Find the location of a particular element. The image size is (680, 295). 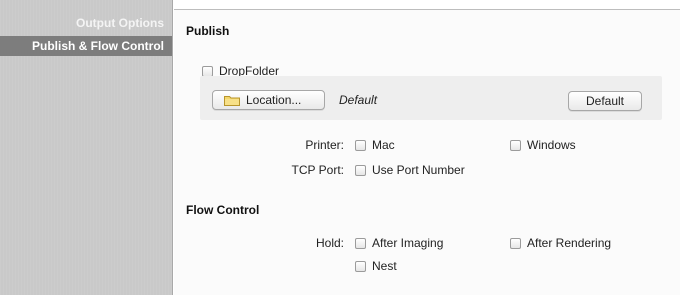

default-button: Default is located at coordinates (605, 101).